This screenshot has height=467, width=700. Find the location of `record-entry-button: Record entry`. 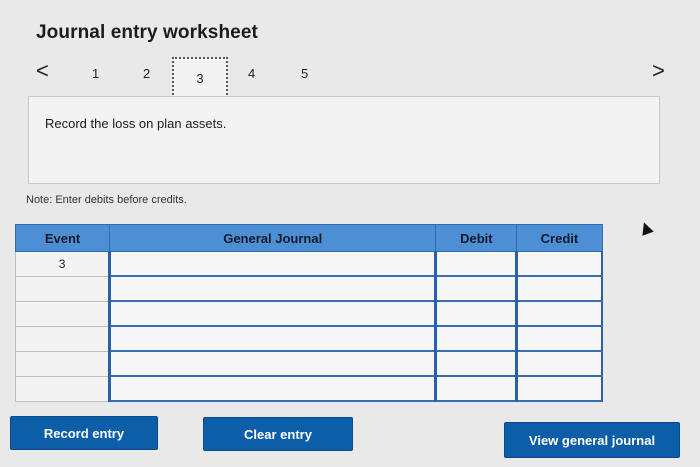

record-entry-button: Record entry is located at coordinates (84, 433).